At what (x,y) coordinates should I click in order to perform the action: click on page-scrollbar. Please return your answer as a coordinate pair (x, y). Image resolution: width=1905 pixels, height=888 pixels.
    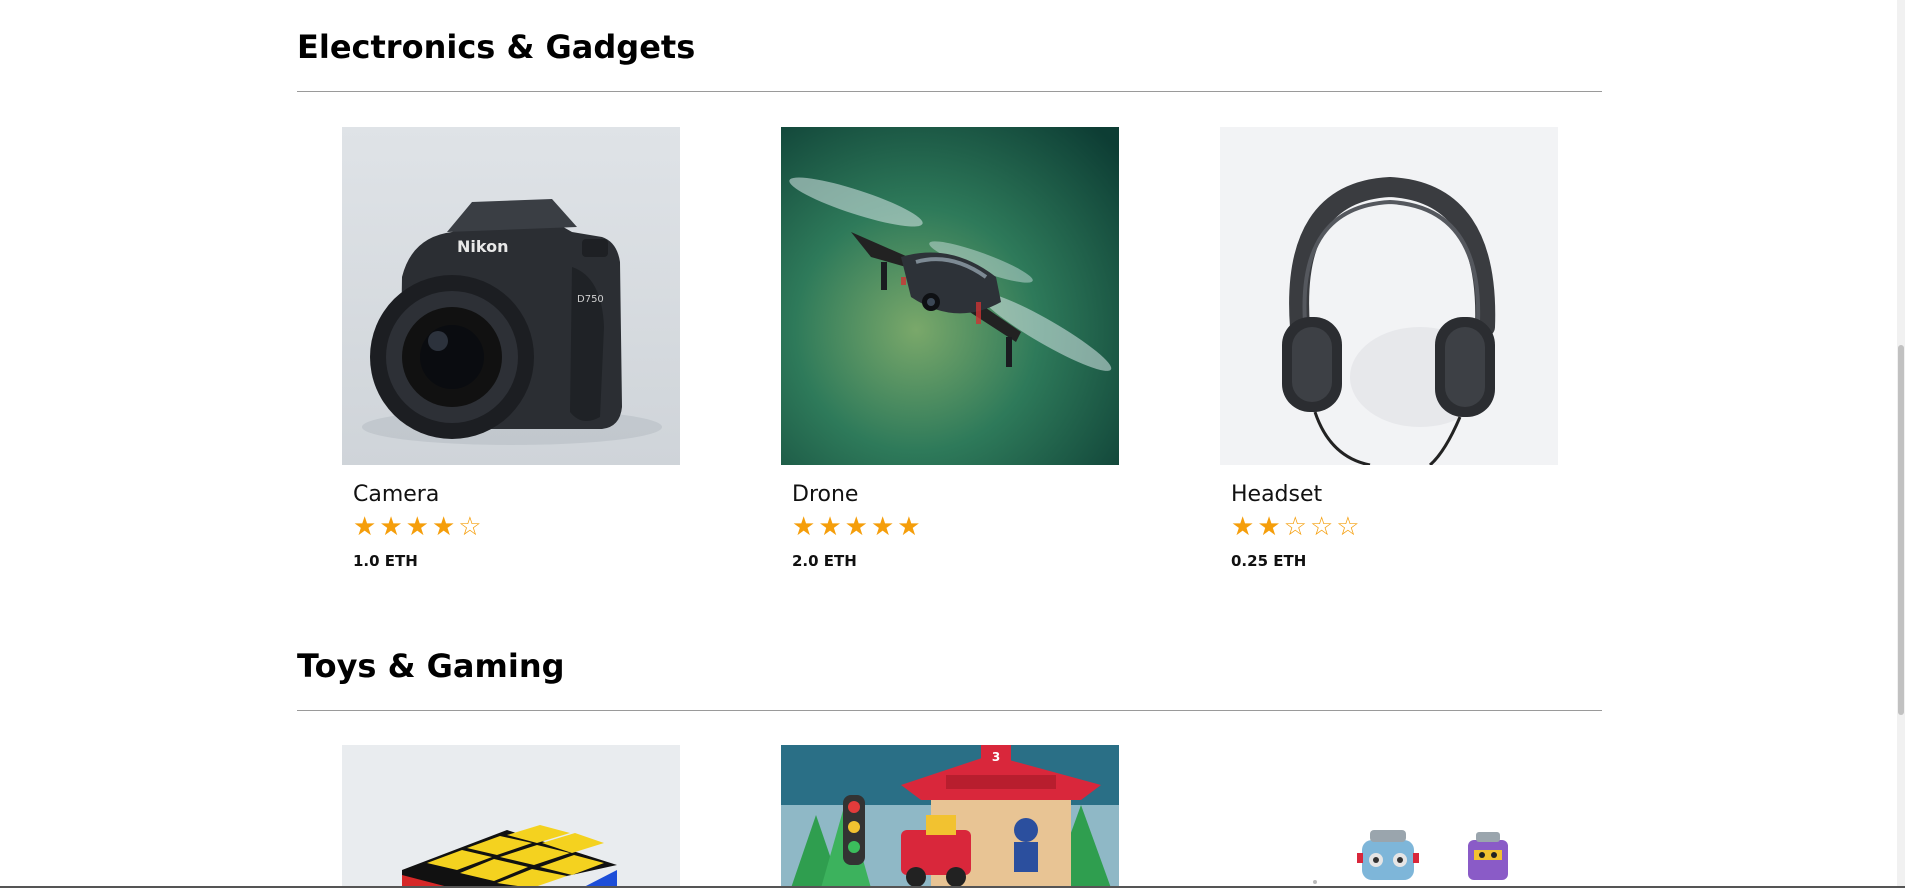
    Looking at the image, I should click on (1901, 444).